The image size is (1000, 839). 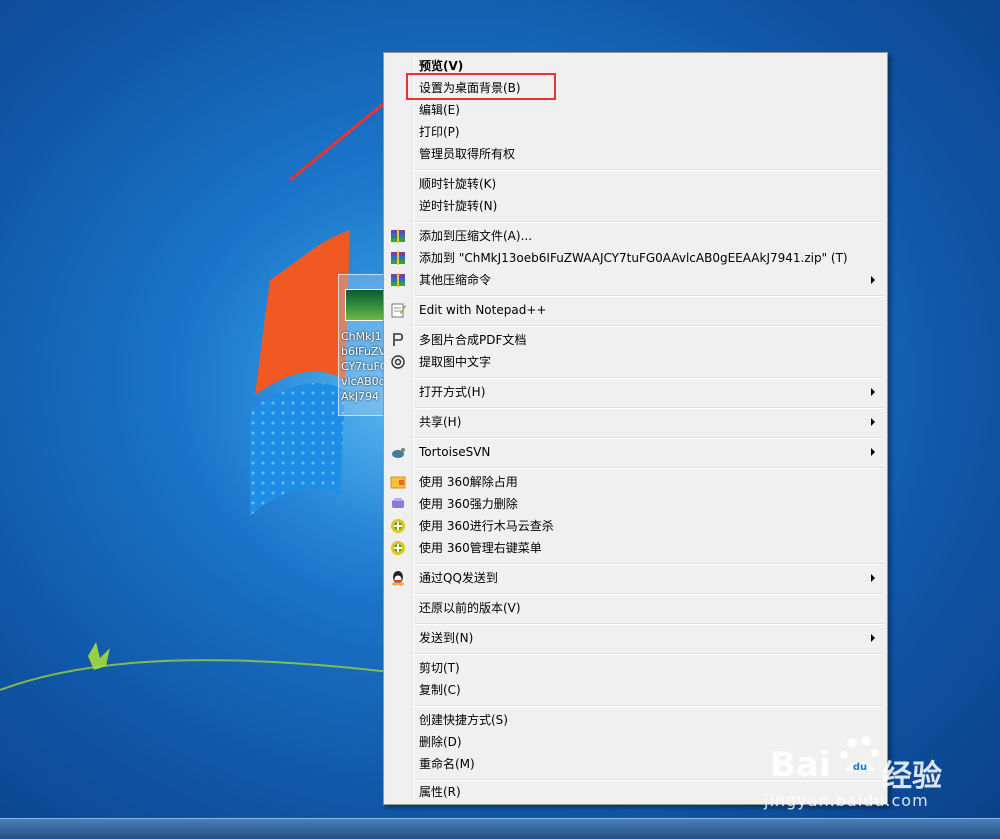 What do you see at coordinates (440, 792) in the screenshot?
I see `menu-item-label: 属性(R)` at bounding box center [440, 792].